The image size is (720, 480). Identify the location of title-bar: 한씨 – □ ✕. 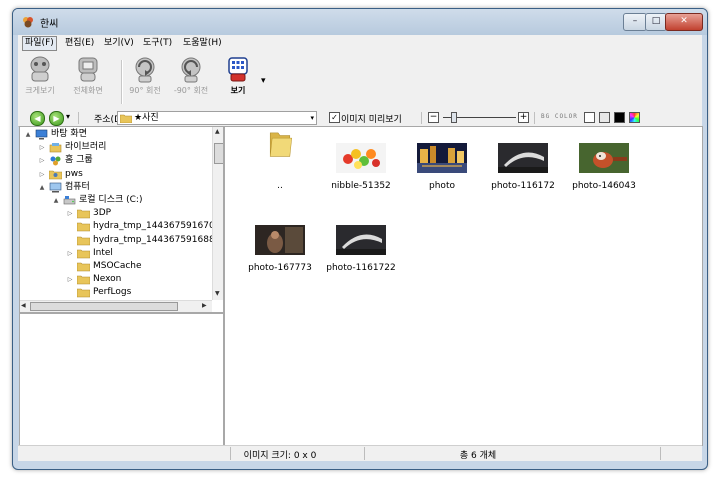
(360, 22).